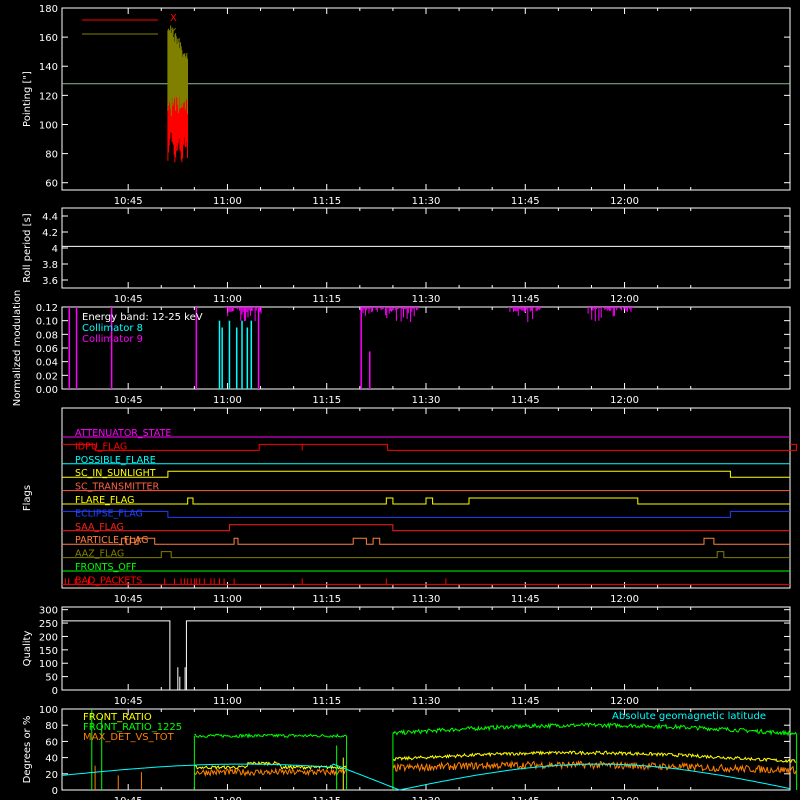 This screenshot has width=800, height=800. What do you see at coordinates (48, 9) in the screenshot?
I see `y-tick-label: 180` at bounding box center [48, 9].